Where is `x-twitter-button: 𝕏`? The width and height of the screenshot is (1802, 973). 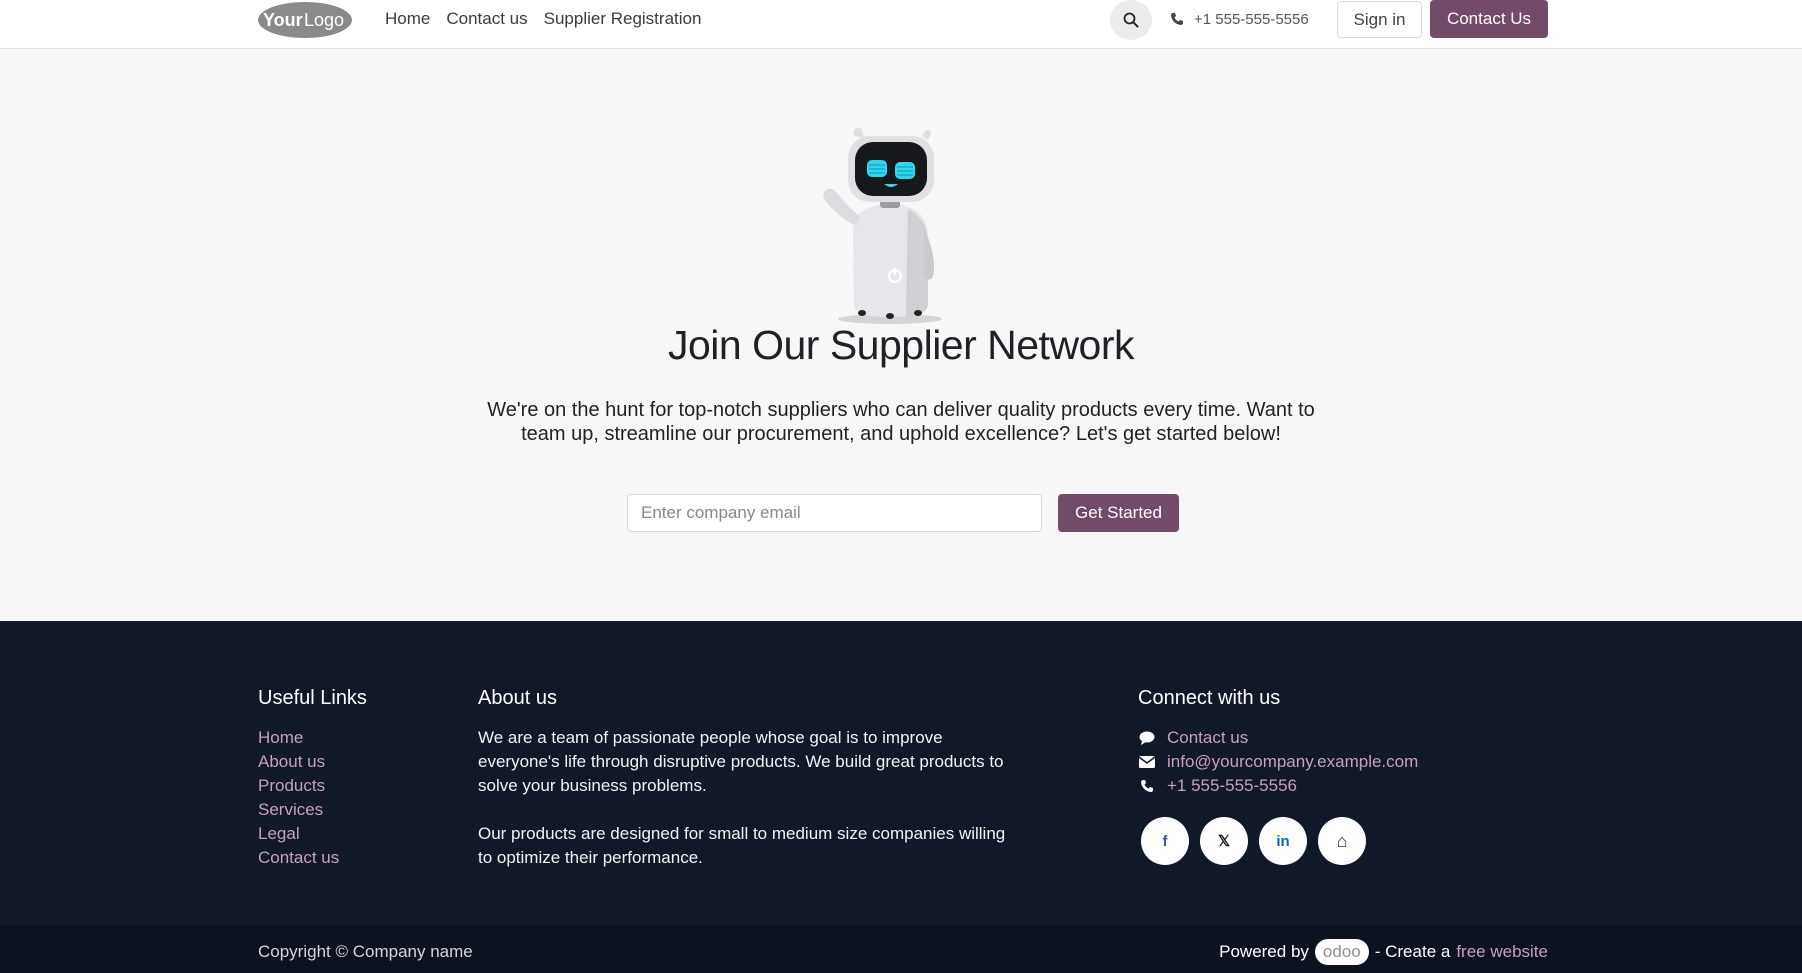
x-twitter-button: 𝕏 is located at coordinates (1224, 841).